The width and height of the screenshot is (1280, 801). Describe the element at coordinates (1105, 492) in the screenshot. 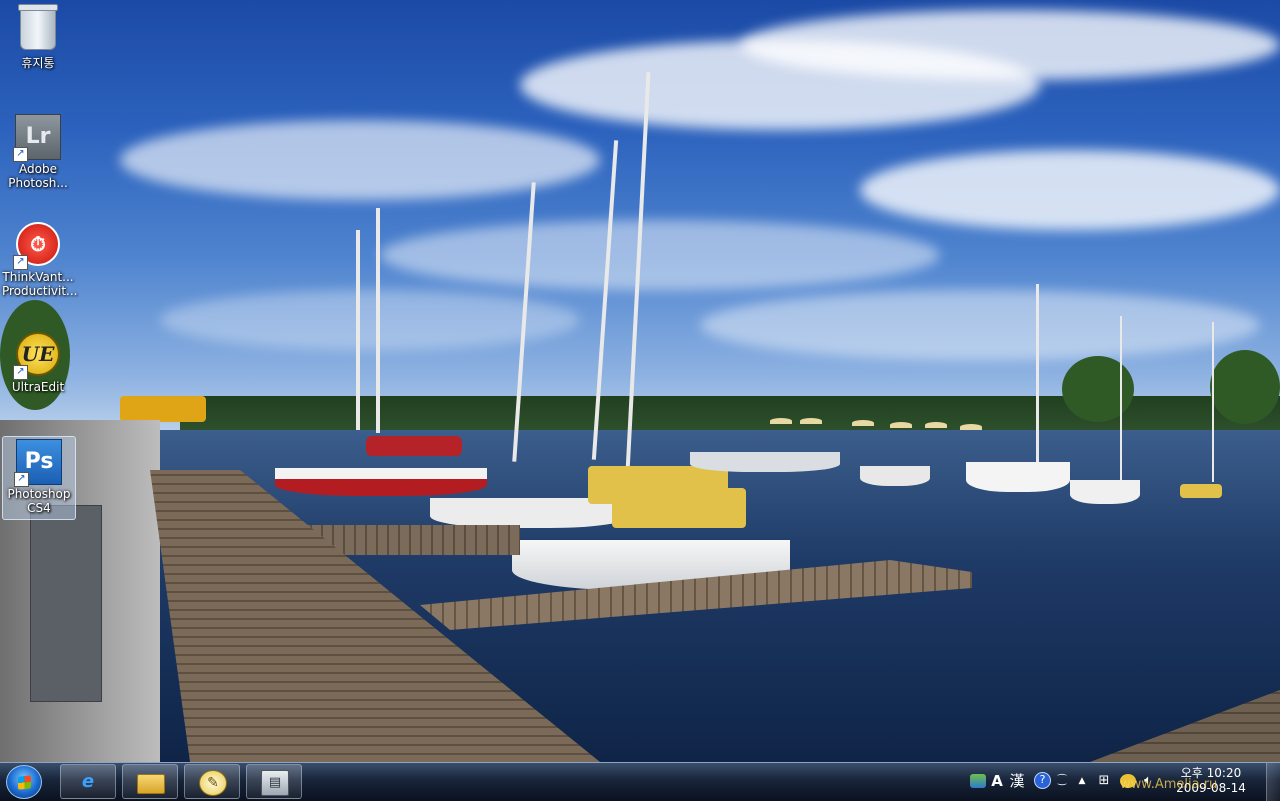

I see `small-boat` at that location.